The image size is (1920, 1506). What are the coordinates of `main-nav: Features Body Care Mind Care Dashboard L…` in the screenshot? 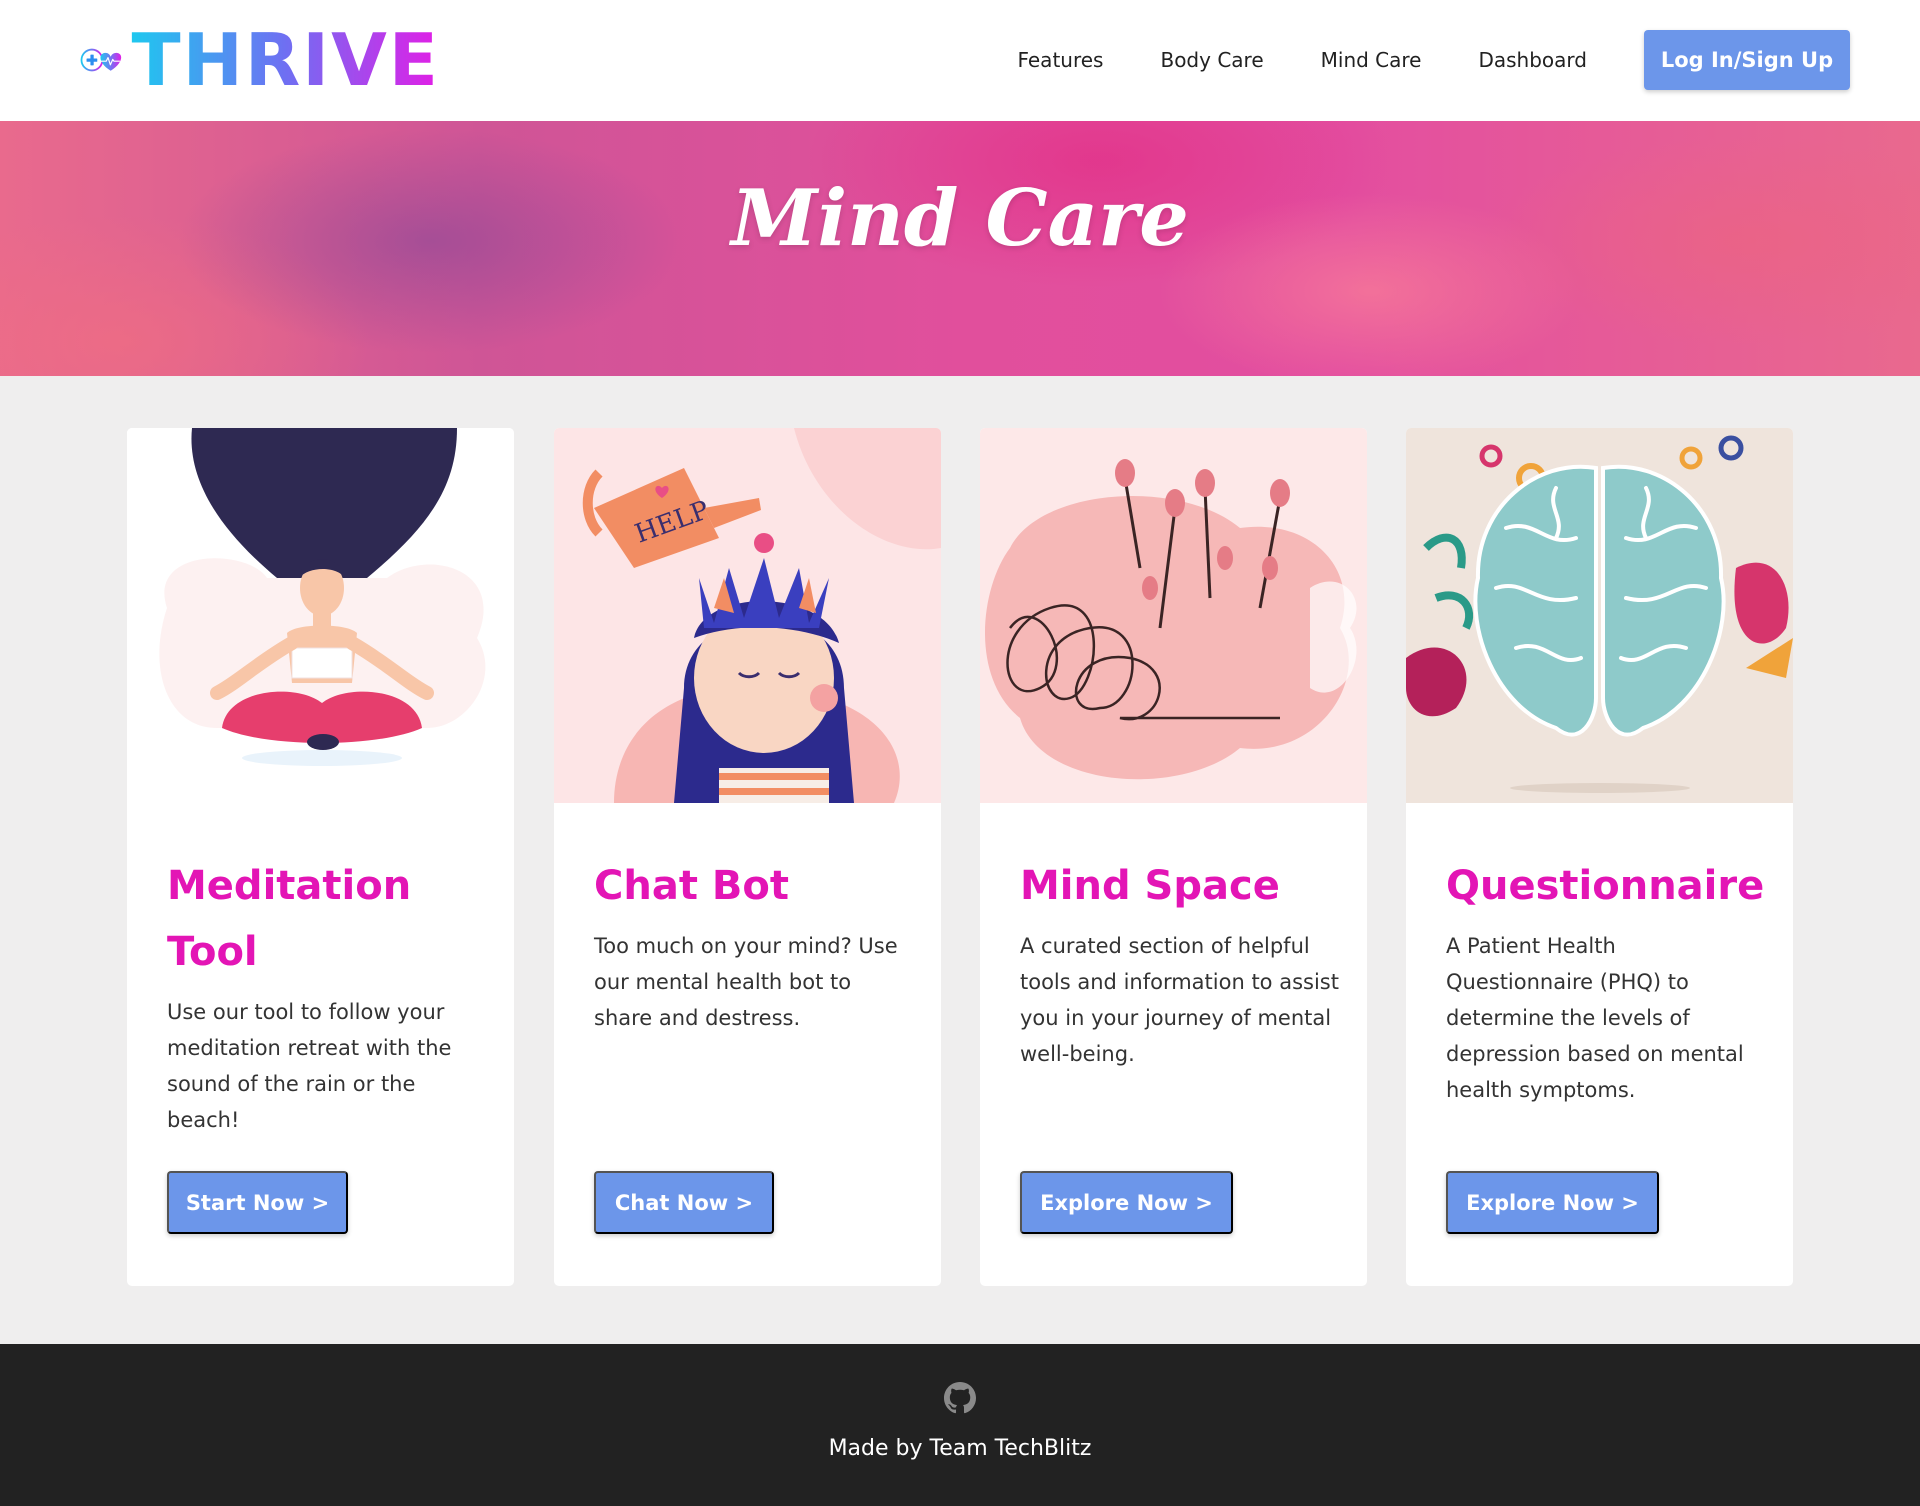 It's located at (1433, 60).